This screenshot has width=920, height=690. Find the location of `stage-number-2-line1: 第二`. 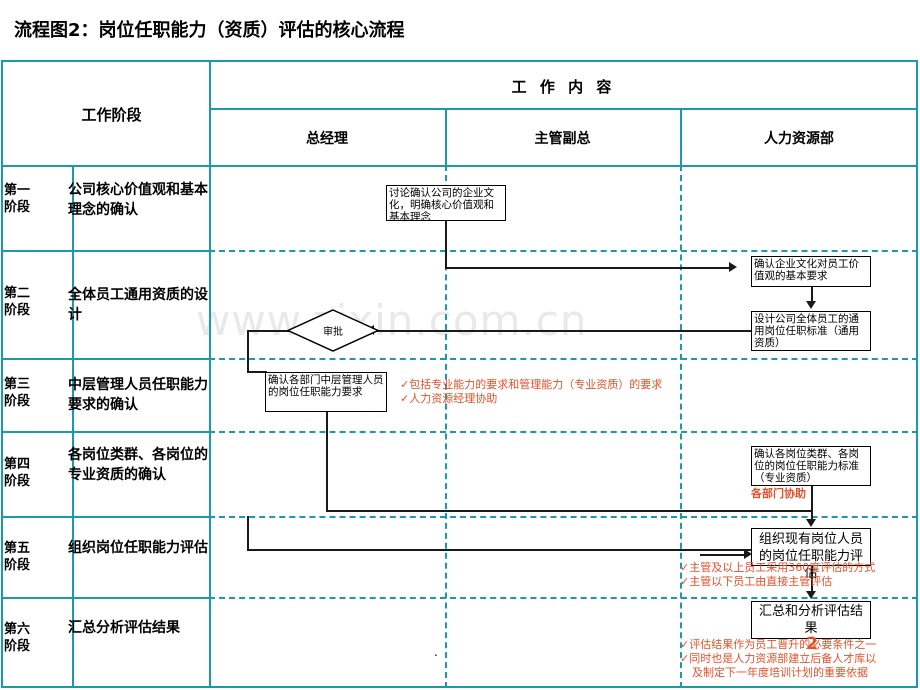

stage-number-2-line1: 第二 is located at coordinates (17, 293).